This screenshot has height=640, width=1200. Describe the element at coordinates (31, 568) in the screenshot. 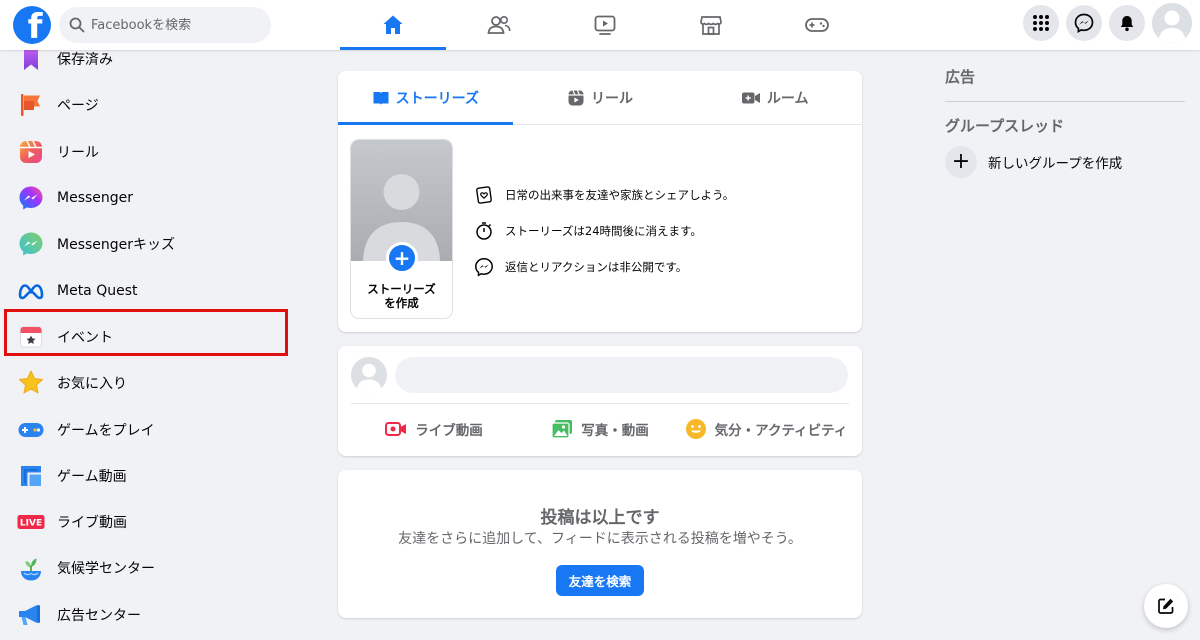

I see `climate-center-icon` at that location.